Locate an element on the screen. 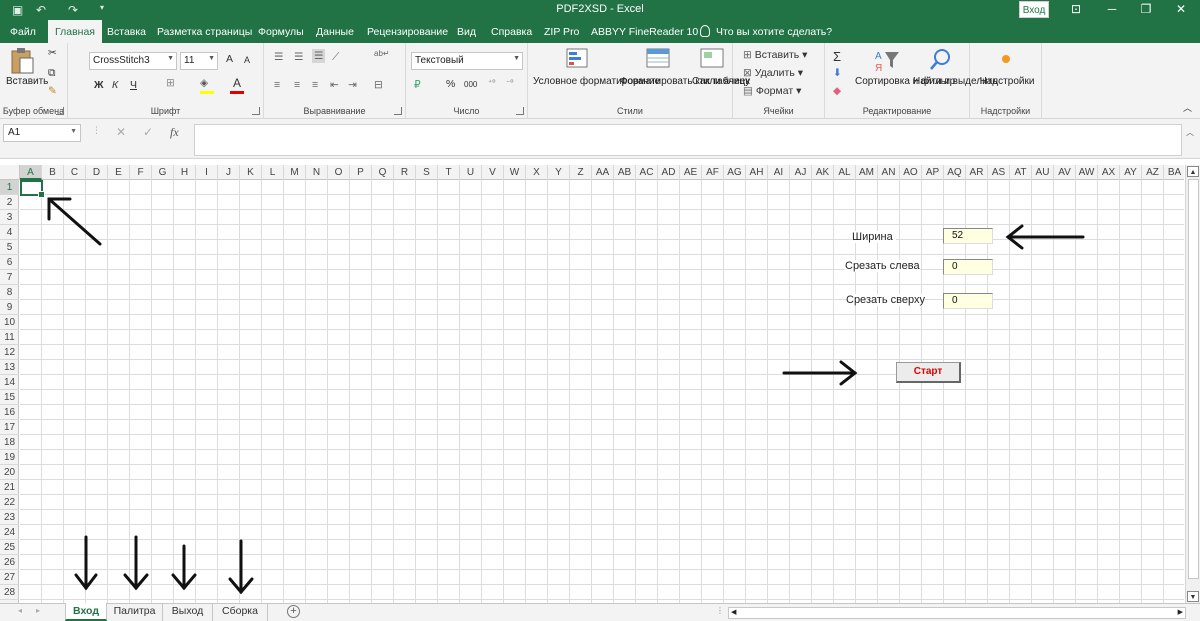  sort-filter-button: Сортировка и фильтр is located at coordinates (905, 82).